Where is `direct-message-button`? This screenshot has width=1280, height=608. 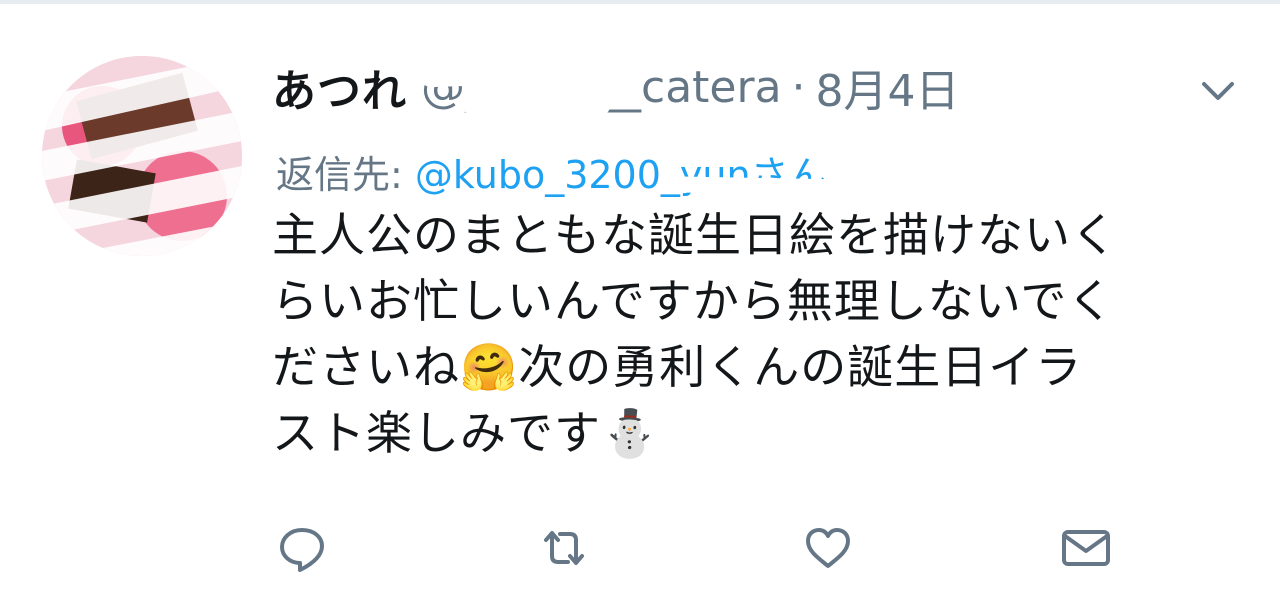 direct-message-button is located at coordinates (1086, 548).